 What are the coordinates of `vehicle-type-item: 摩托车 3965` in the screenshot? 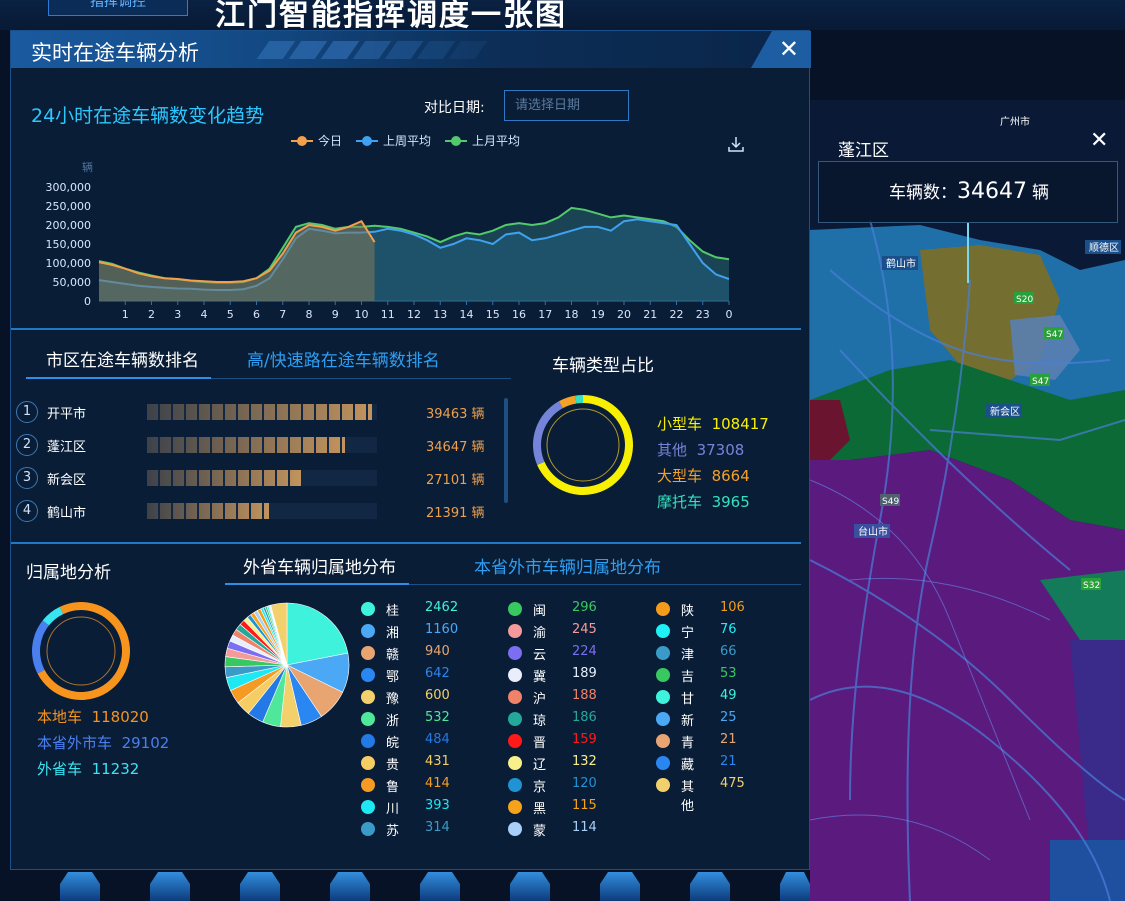 It's located at (703, 501).